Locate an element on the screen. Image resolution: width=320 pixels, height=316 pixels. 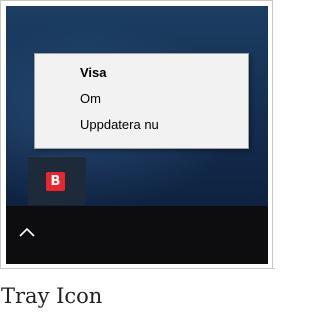
figure-caption: Tray Icon is located at coordinates (52, 296).